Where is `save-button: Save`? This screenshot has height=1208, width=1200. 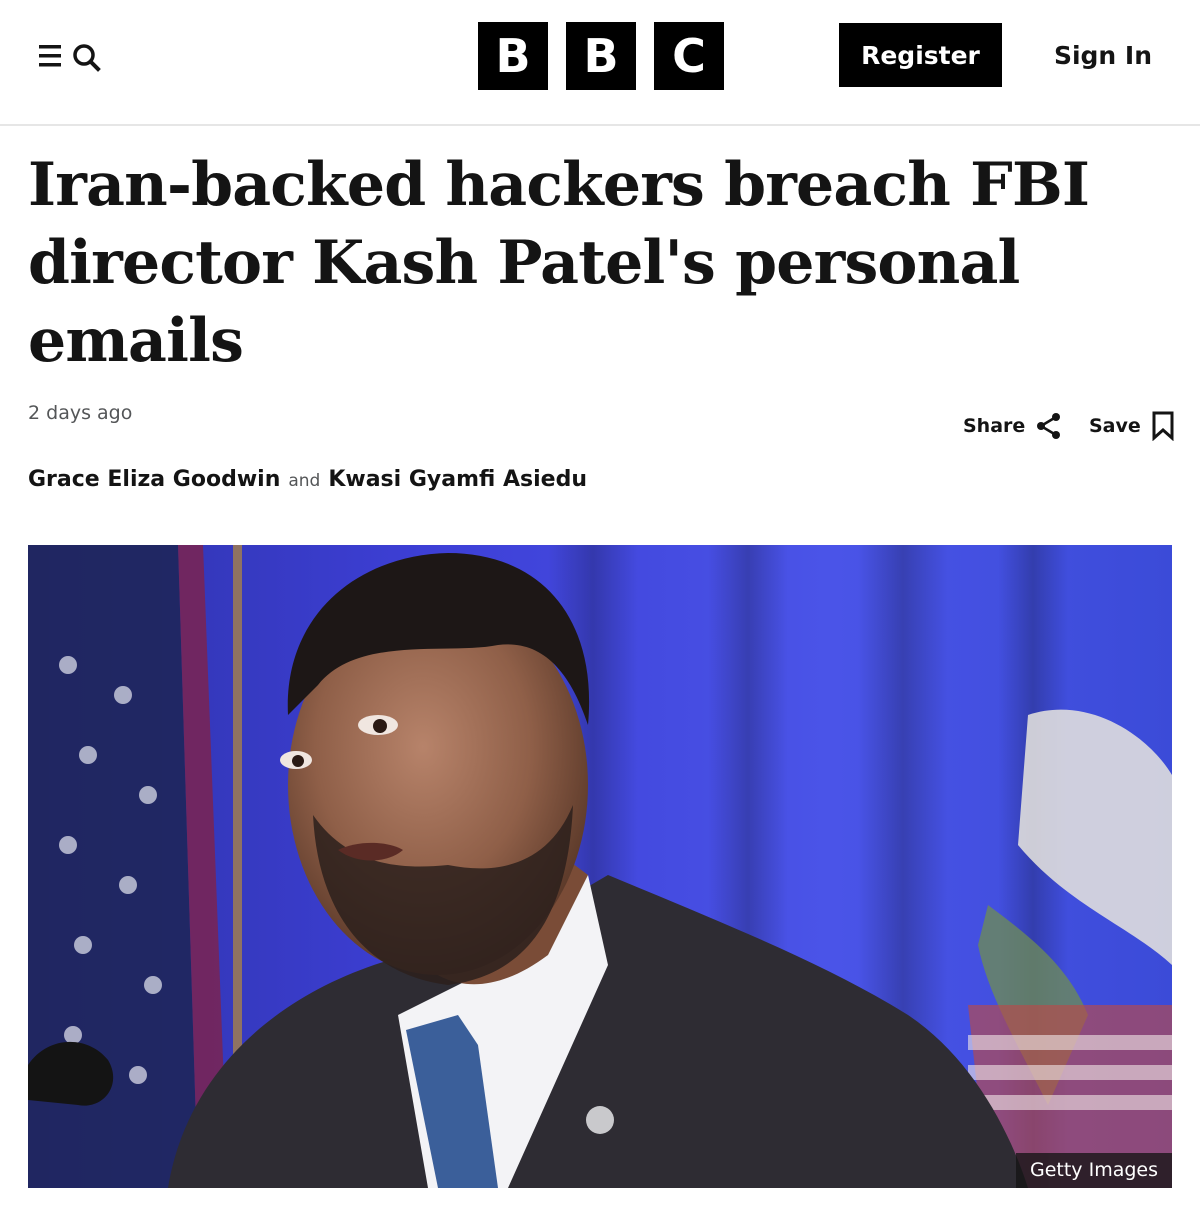
save-button: Save is located at coordinates (1132, 426).